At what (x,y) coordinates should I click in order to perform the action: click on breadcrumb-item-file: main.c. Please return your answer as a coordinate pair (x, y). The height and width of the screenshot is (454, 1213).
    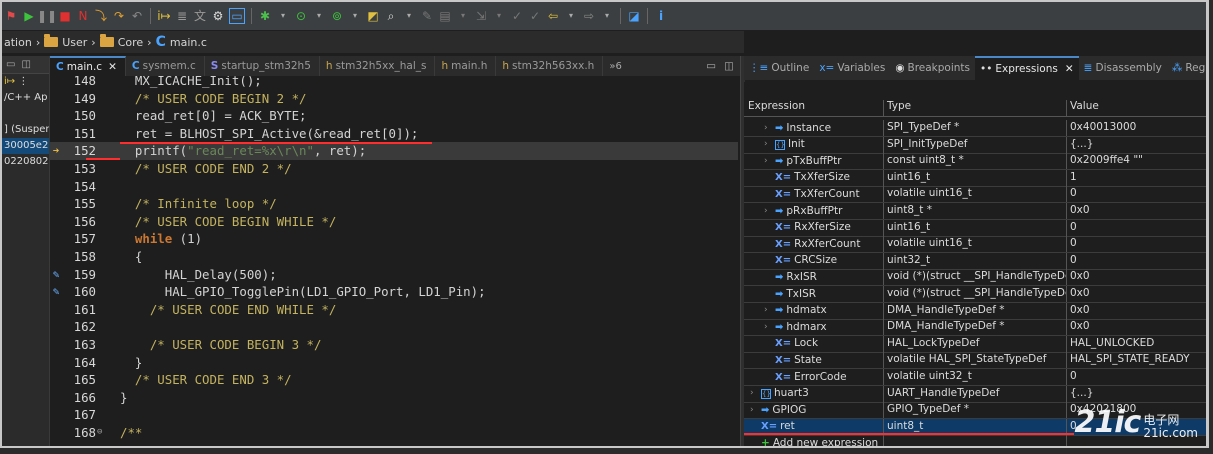
    Looking at the image, I should click on (188, 42).